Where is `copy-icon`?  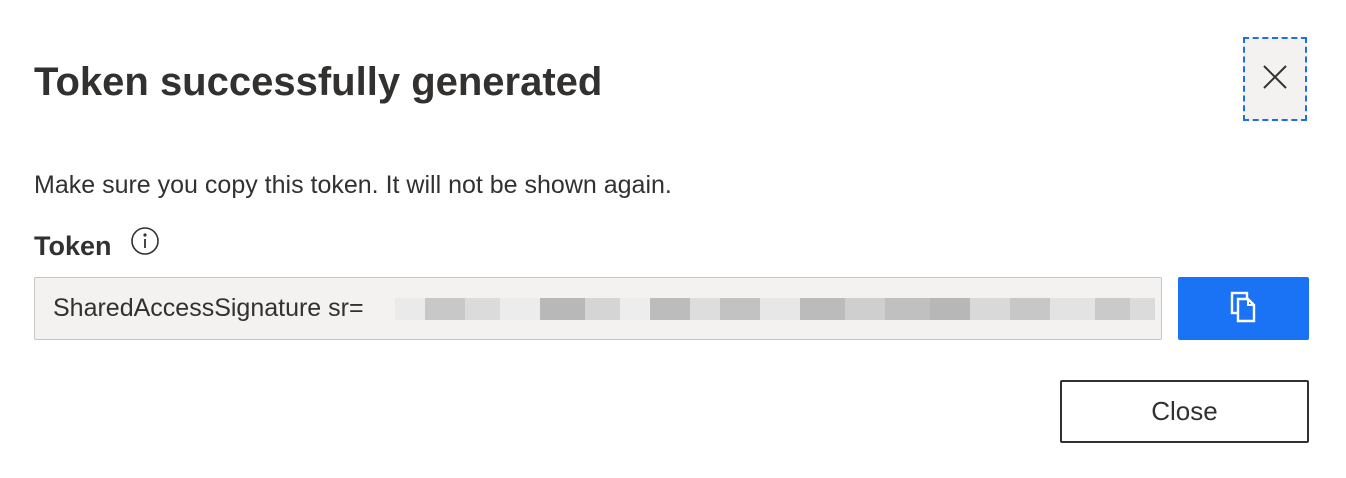 copy-icon is located at coordinates (1244, 308).